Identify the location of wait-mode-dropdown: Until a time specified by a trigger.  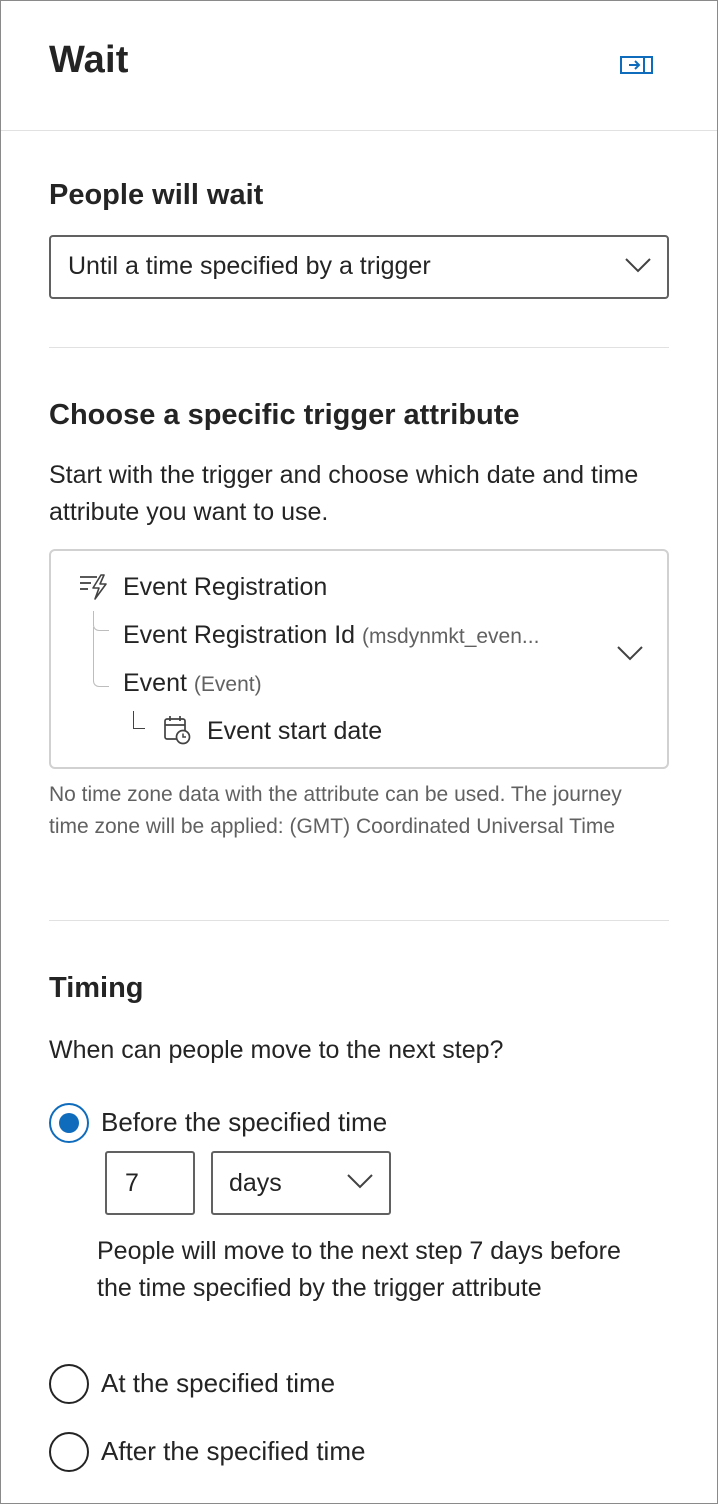
(359, 267).